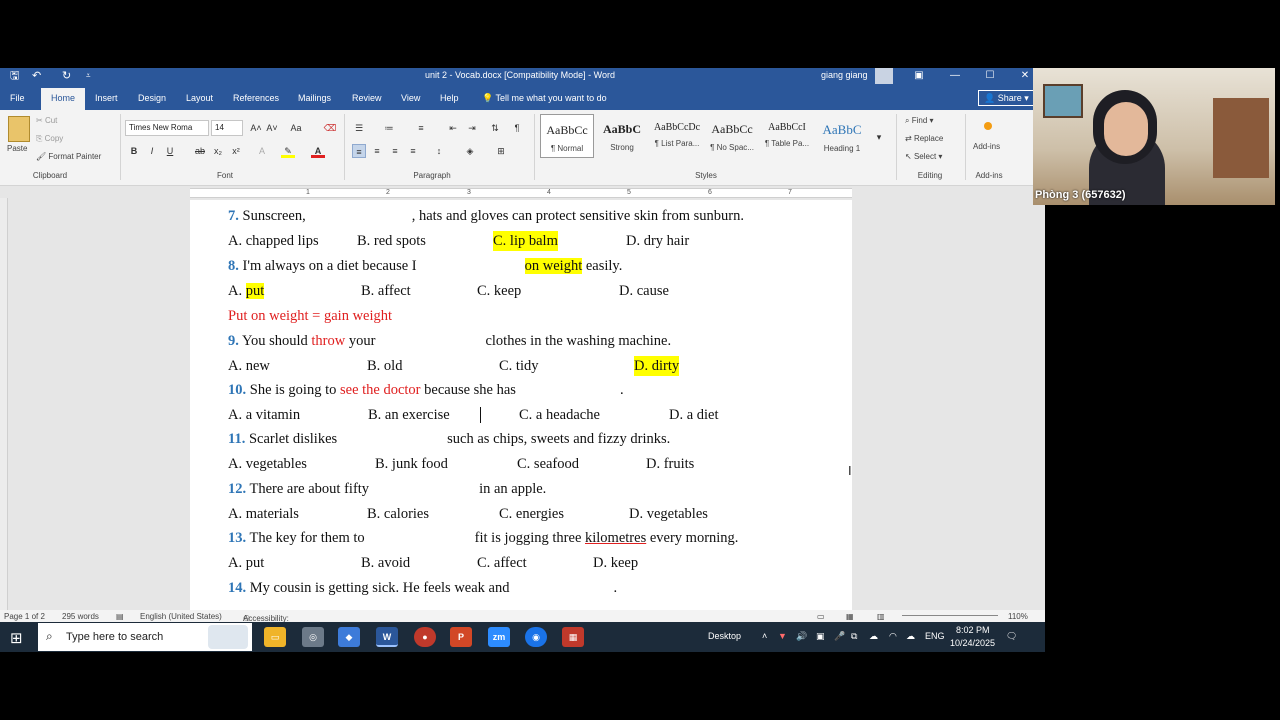 The height and width of the screenshot is (720, 1280). Describe the element at coordinates (425, 637) in the screenshot. I see `app-5-icon: ●` at that location.